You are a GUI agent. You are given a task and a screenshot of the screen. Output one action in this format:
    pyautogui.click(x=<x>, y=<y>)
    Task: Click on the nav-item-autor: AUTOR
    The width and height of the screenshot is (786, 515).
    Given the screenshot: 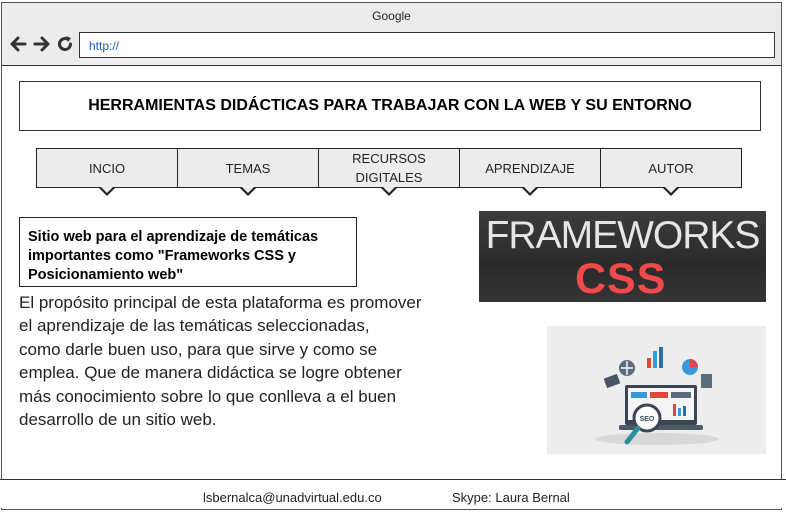 What is the action you would take?
    pyautogui.click(x=671, y=172)
    